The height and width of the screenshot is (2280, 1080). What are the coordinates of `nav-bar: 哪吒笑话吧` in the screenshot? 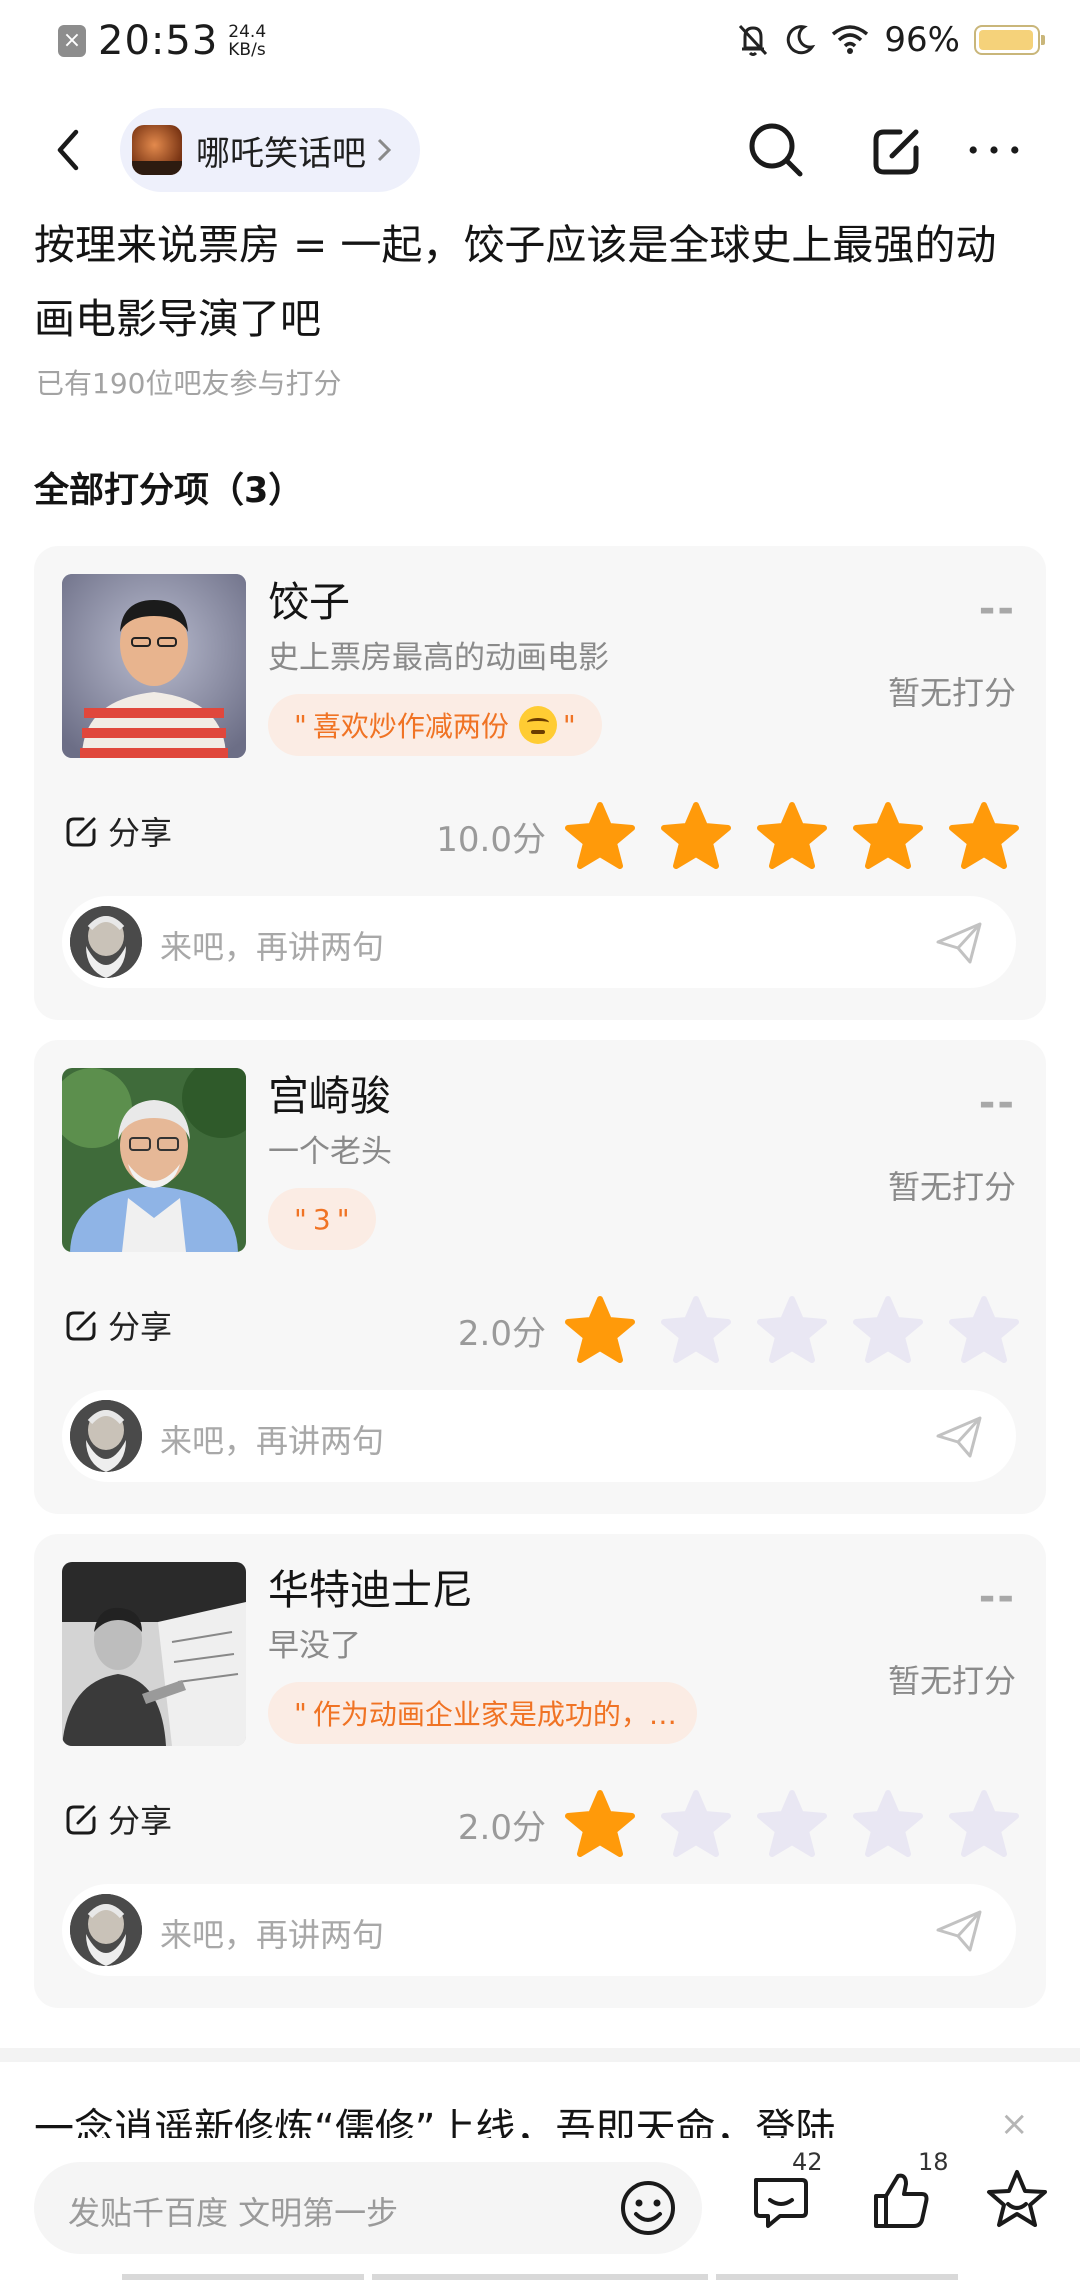 It's located at (540, 150).